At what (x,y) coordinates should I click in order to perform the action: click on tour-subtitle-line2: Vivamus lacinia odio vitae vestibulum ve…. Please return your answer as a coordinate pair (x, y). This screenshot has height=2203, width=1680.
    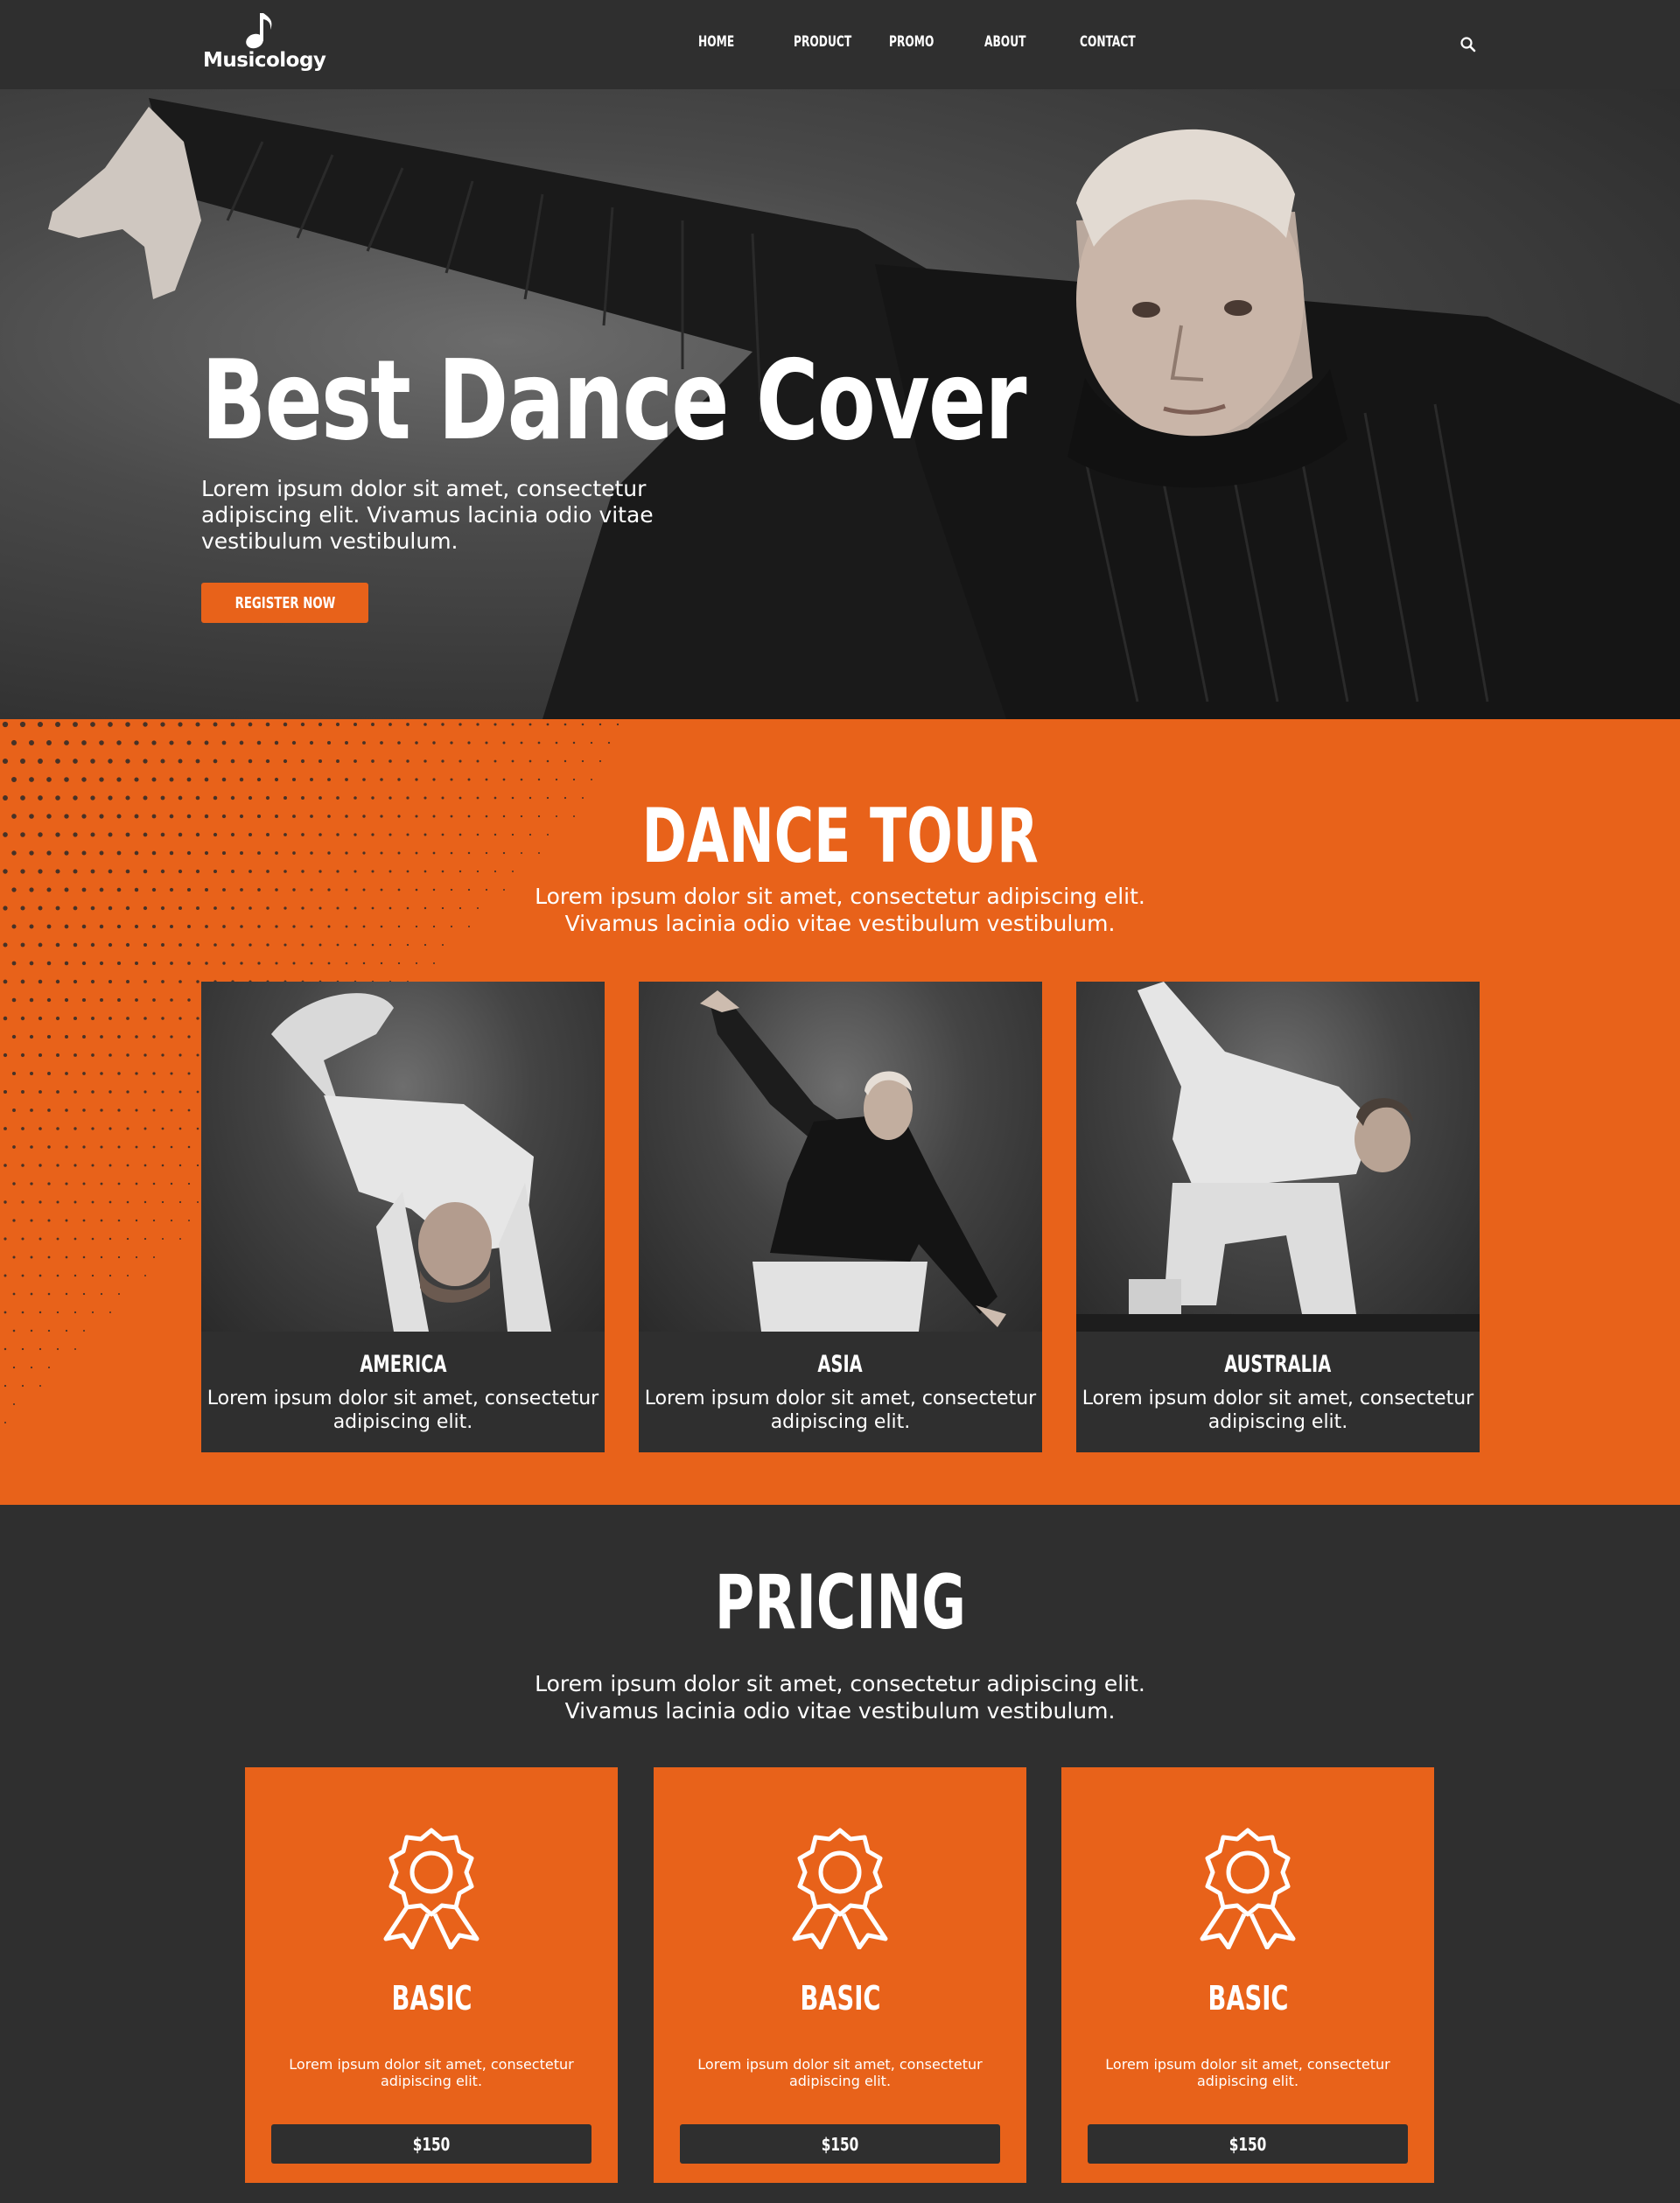
    Looking at the image, I should click on (840, 923).